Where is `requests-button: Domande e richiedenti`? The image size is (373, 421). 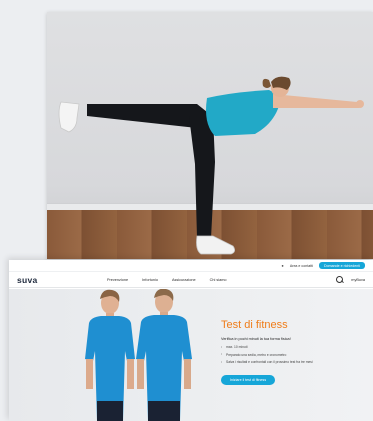
requests-button: Domande e richiedenti is located at coordinates (342, 265).